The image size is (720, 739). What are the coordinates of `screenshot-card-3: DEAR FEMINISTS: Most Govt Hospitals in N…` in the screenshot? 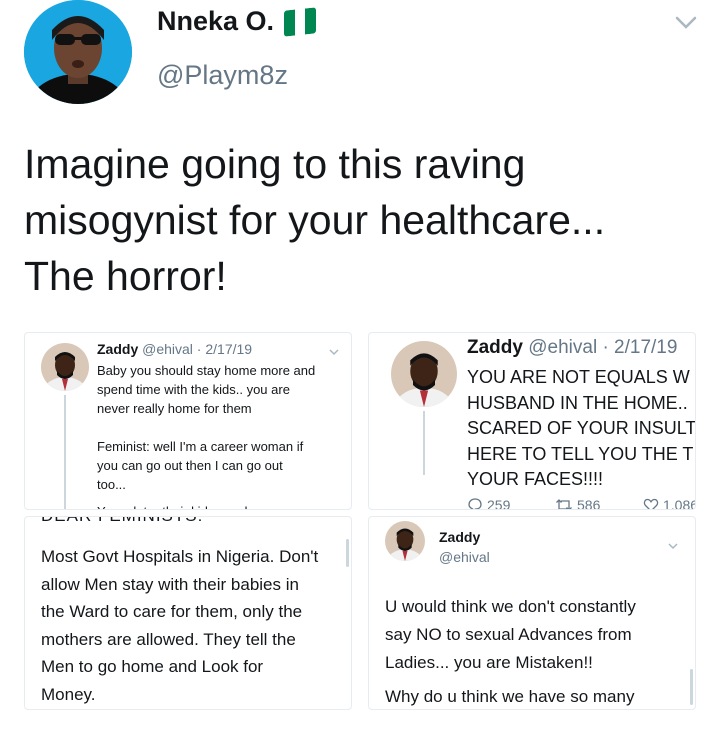 It's located at (188, 613).